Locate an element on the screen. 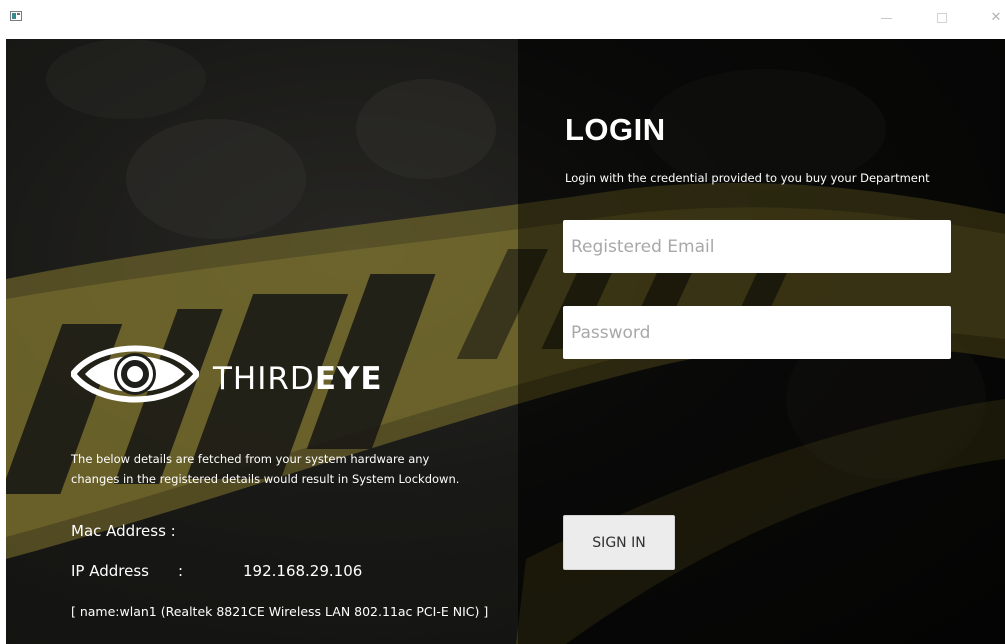 This screenshot has height=644, width=1005. eye-icon is located at coordinates (135, 374).